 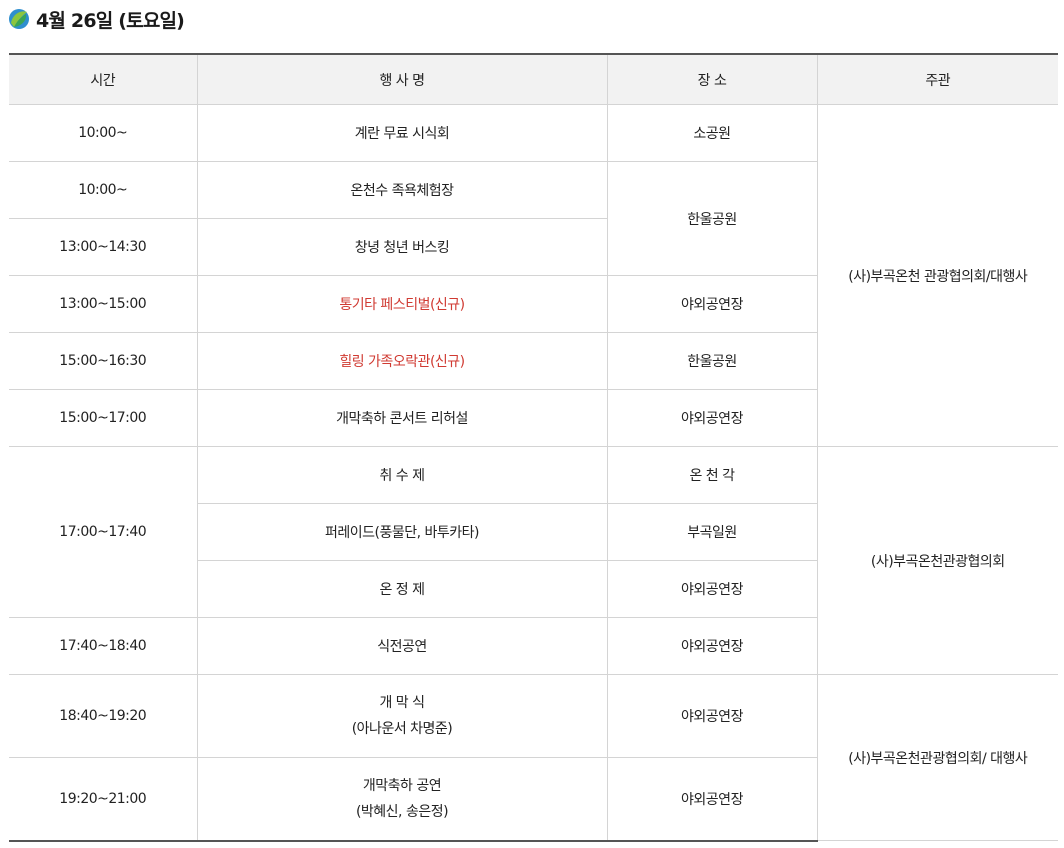 I want to click on host-cell: (사)부곡온천관광협의회, so click(x=937, y=560).